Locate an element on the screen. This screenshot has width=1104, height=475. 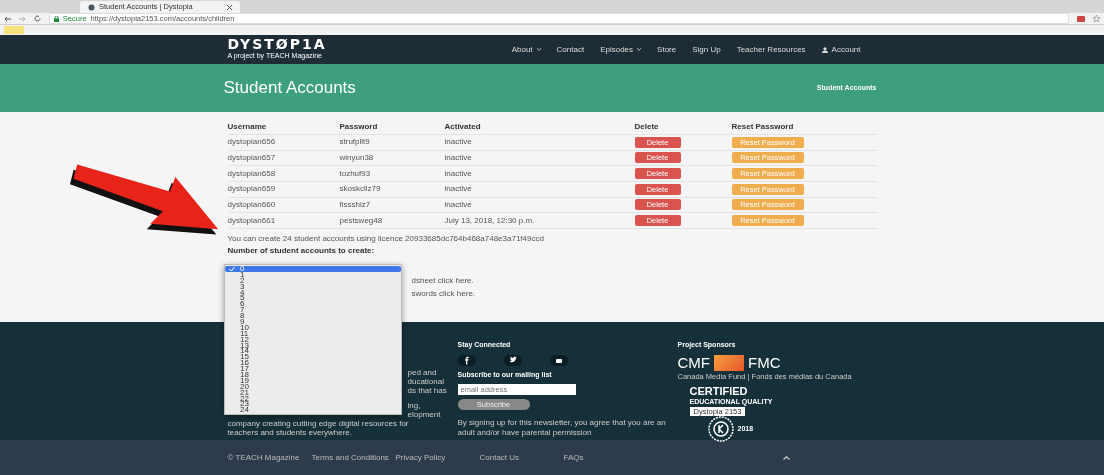
badge-title: CERTIFIED is located at coordinates (718, 391).